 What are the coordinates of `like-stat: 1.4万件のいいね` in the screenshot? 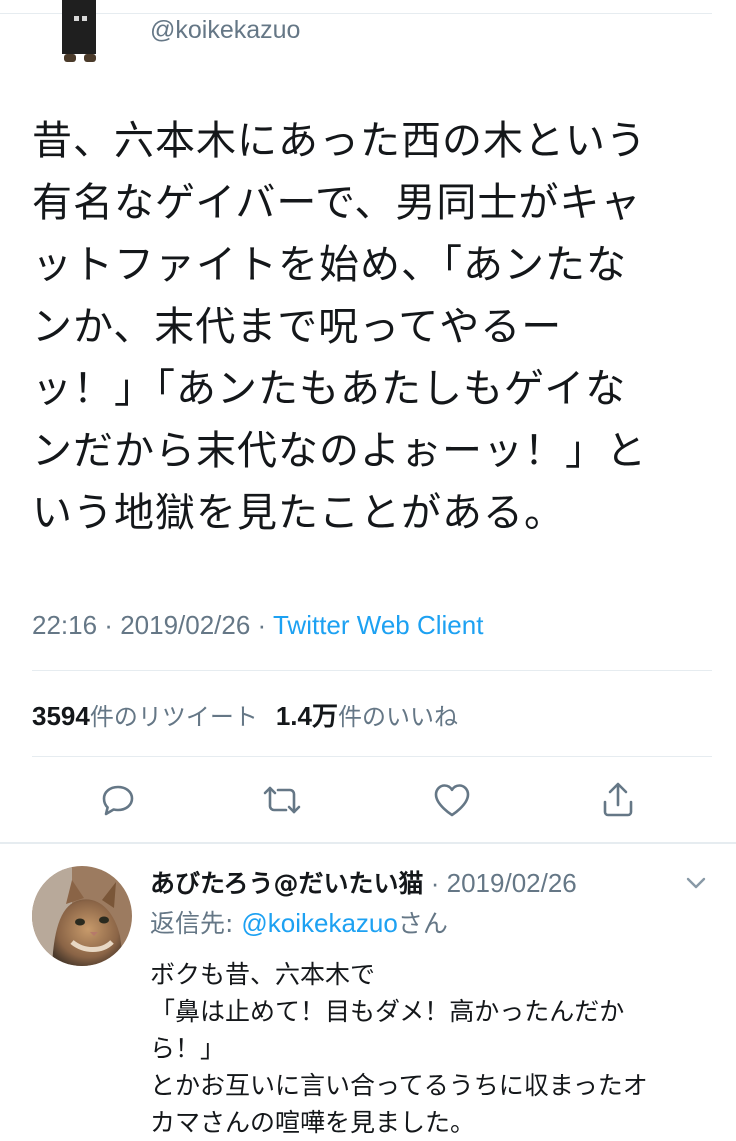 It's located at (366, 716).